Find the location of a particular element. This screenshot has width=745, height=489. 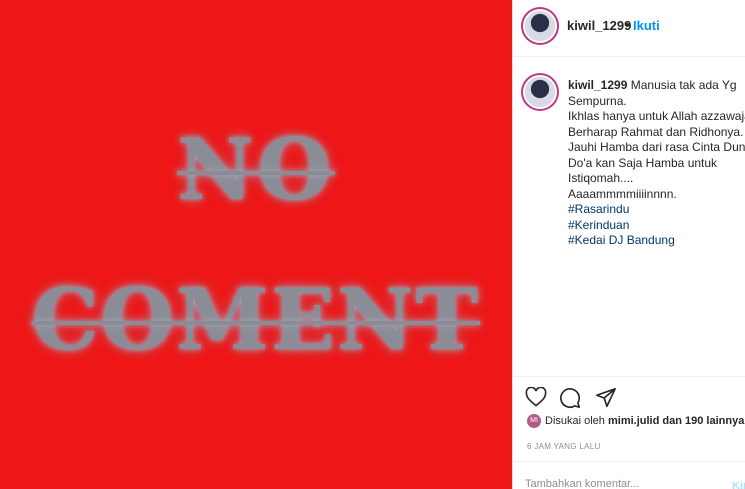

hashtag-link: #Kedai DJ Bandung is located at coordinates (656, 241).